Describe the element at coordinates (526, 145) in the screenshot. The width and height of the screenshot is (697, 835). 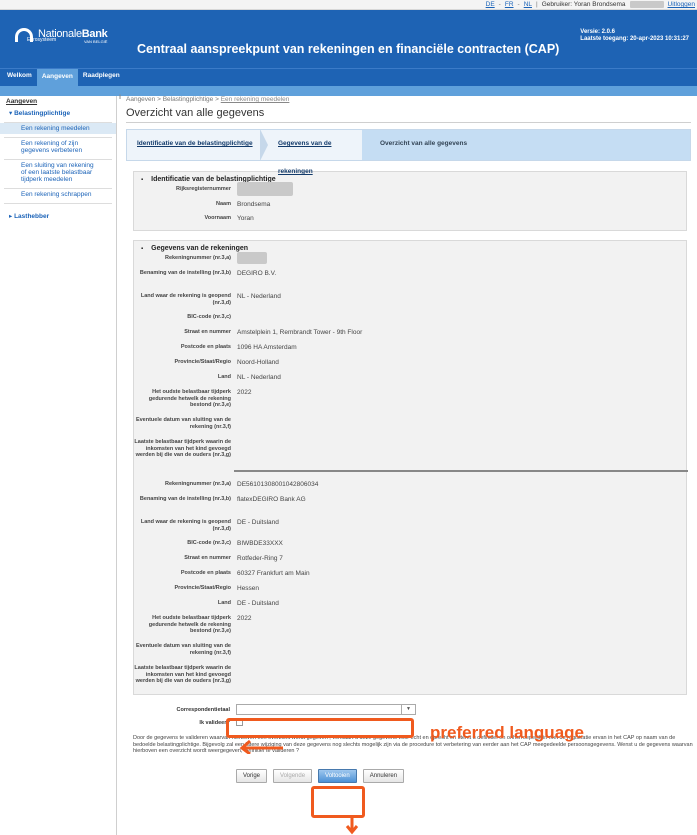
I see `step-overzicht: Overzicht van alle gegevens` at that location.